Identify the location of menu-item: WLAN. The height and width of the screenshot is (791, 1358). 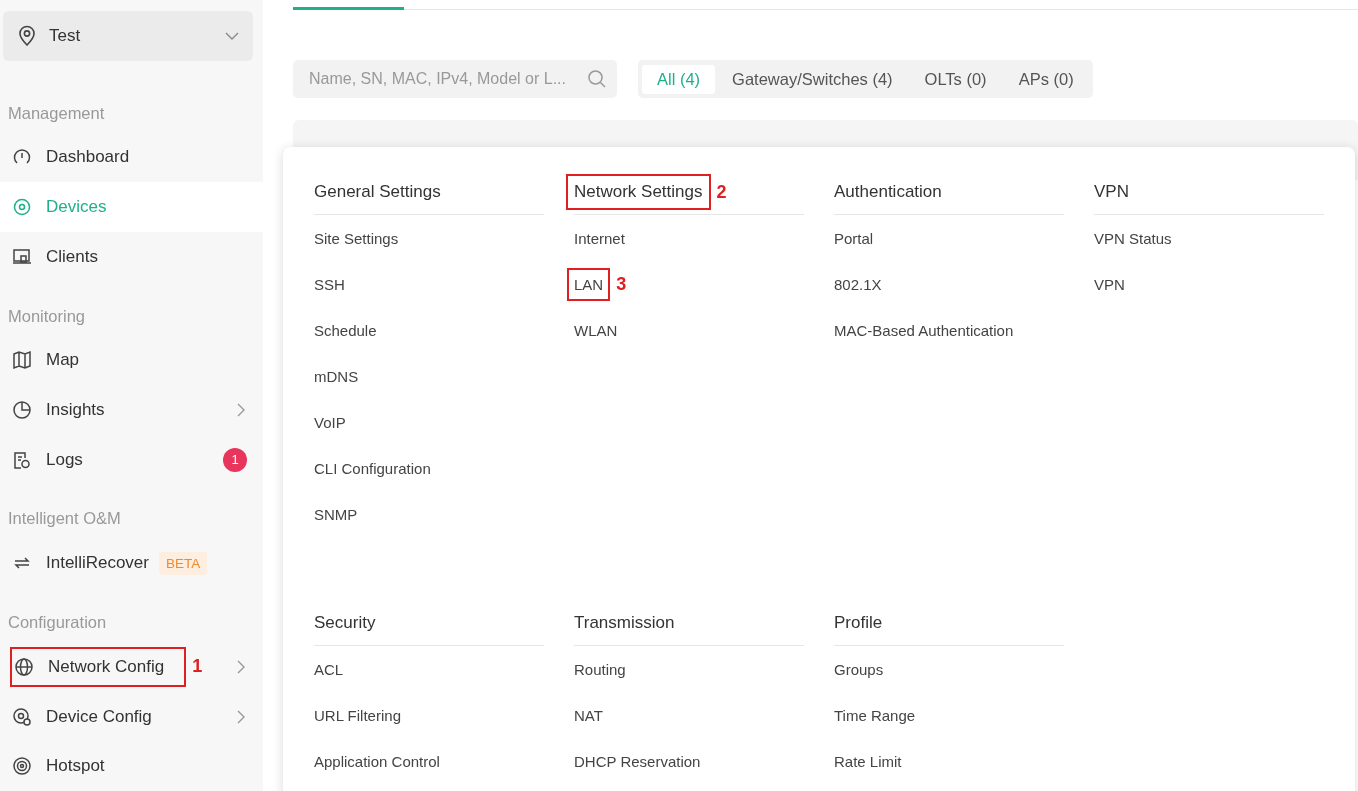
(596, 330).